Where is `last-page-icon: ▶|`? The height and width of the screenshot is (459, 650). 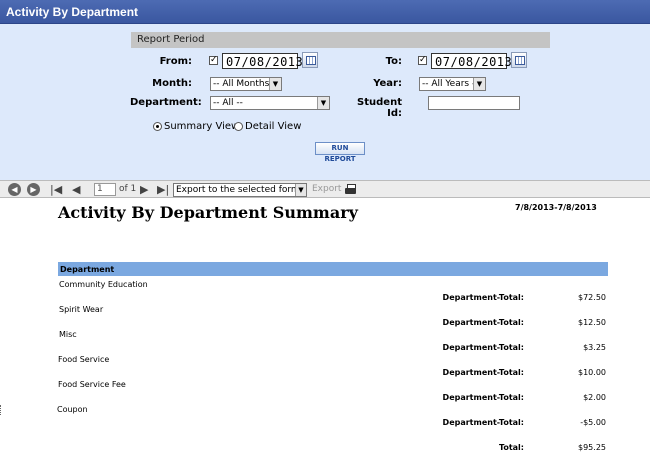 last-page-icon: ▶| is located at coordinates (163, 189).